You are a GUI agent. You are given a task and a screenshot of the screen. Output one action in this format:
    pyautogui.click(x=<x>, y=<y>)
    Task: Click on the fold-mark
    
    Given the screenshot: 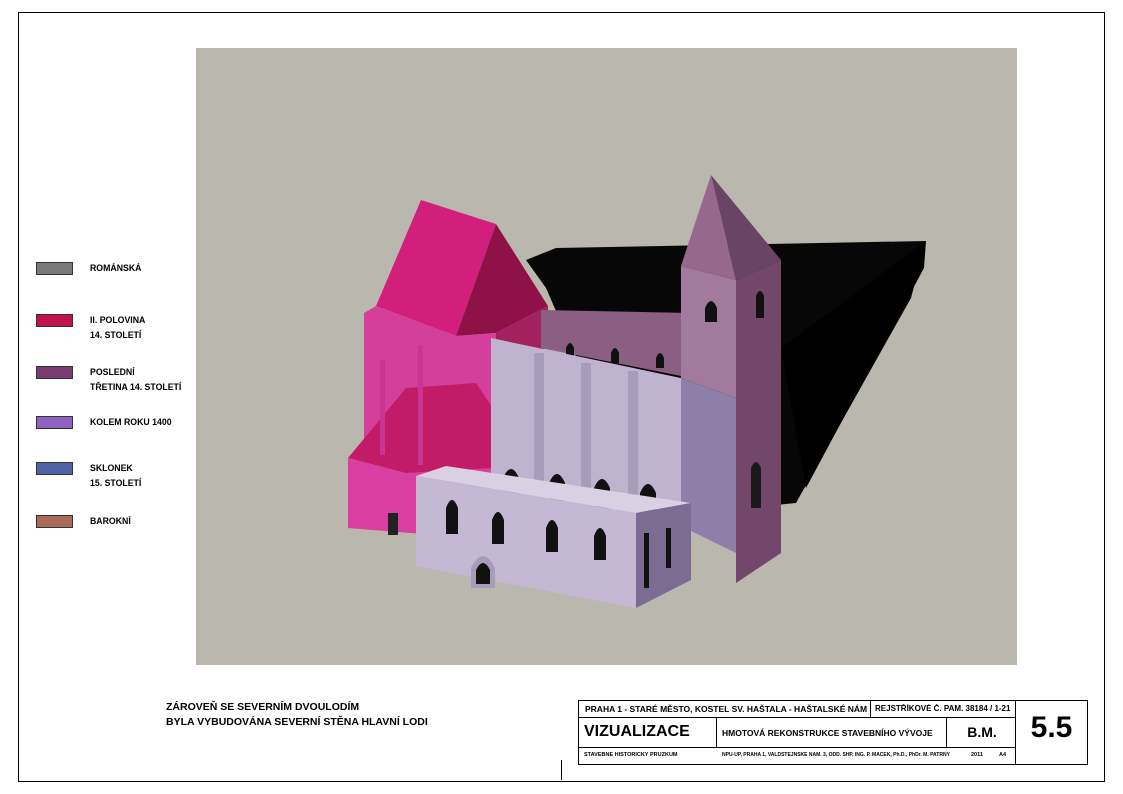 What is the action you would take?
    pyautogui.click(x=561, y=770)
    